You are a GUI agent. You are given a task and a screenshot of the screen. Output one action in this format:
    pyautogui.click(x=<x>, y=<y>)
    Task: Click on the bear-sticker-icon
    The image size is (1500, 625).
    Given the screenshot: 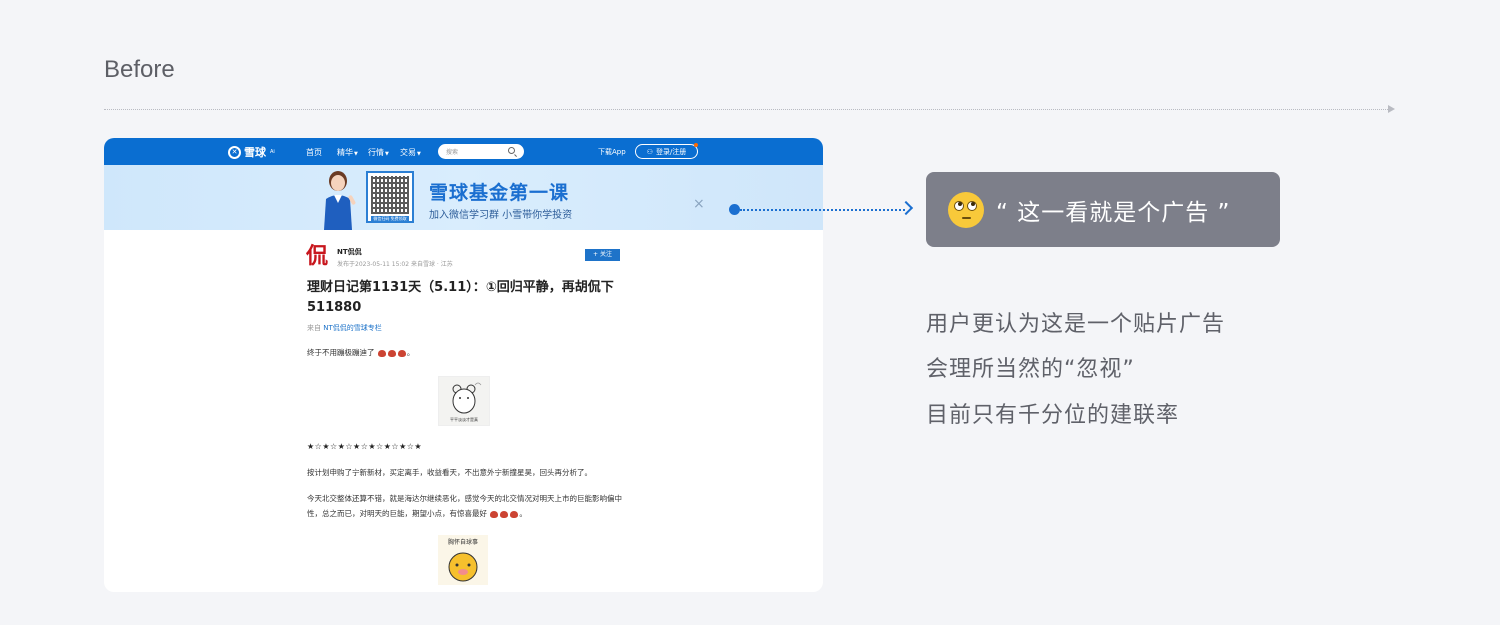 What is the action you would take?
    pyautogui.click(x=467, y=398)
    